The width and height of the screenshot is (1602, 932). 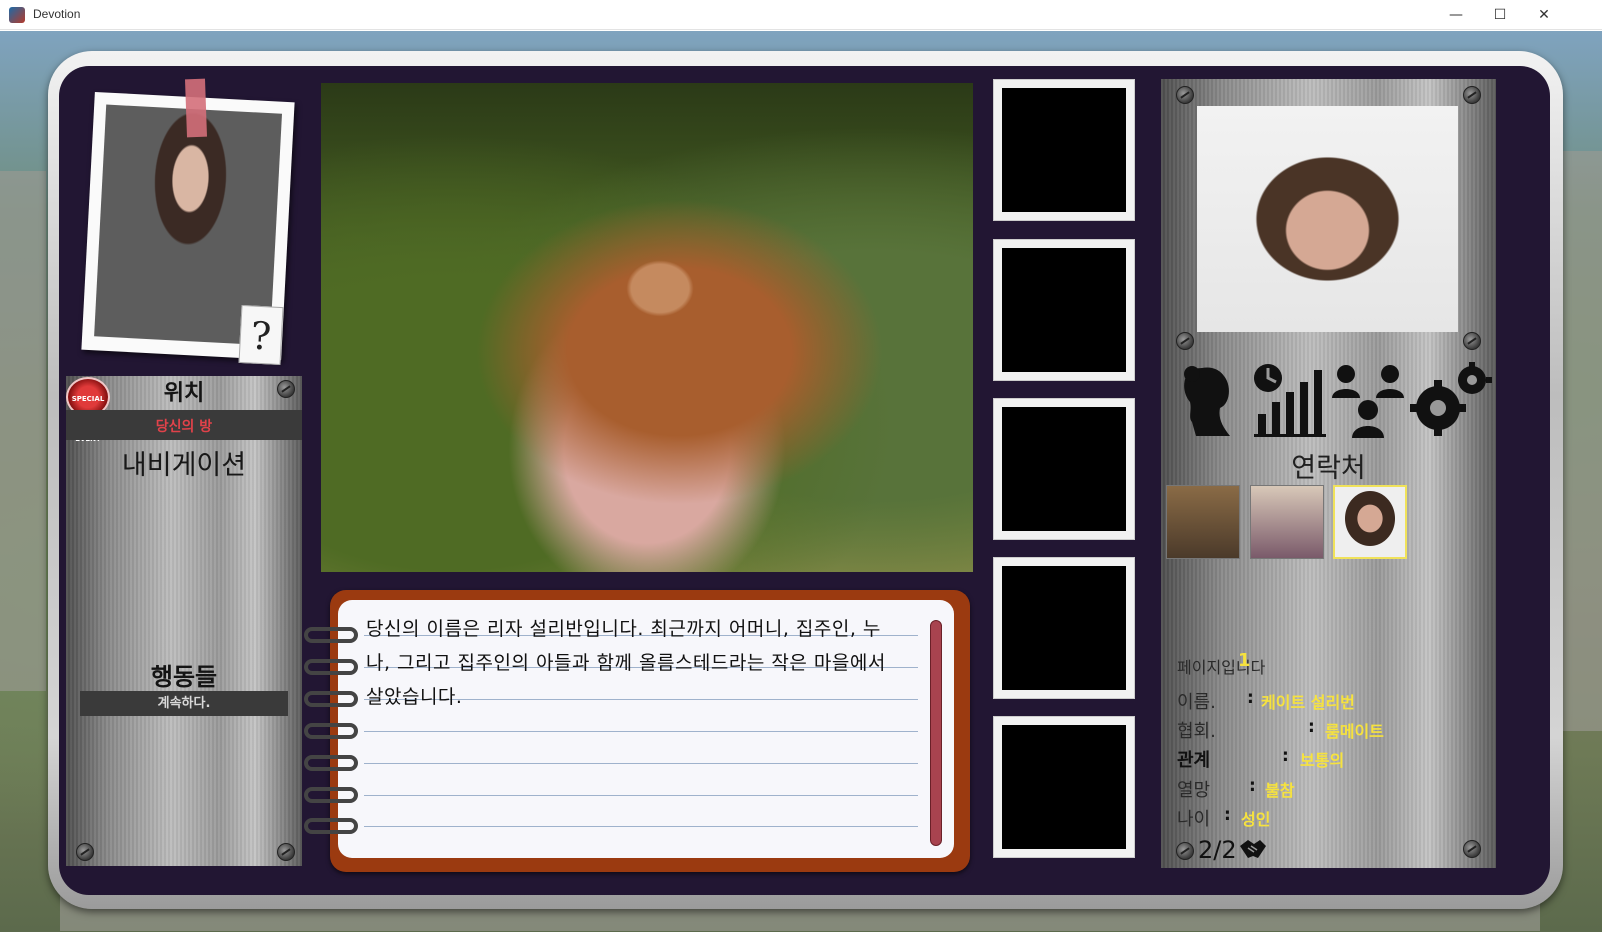 I want to click on association-value: 룸메이트, so click(x=1354, y=731).